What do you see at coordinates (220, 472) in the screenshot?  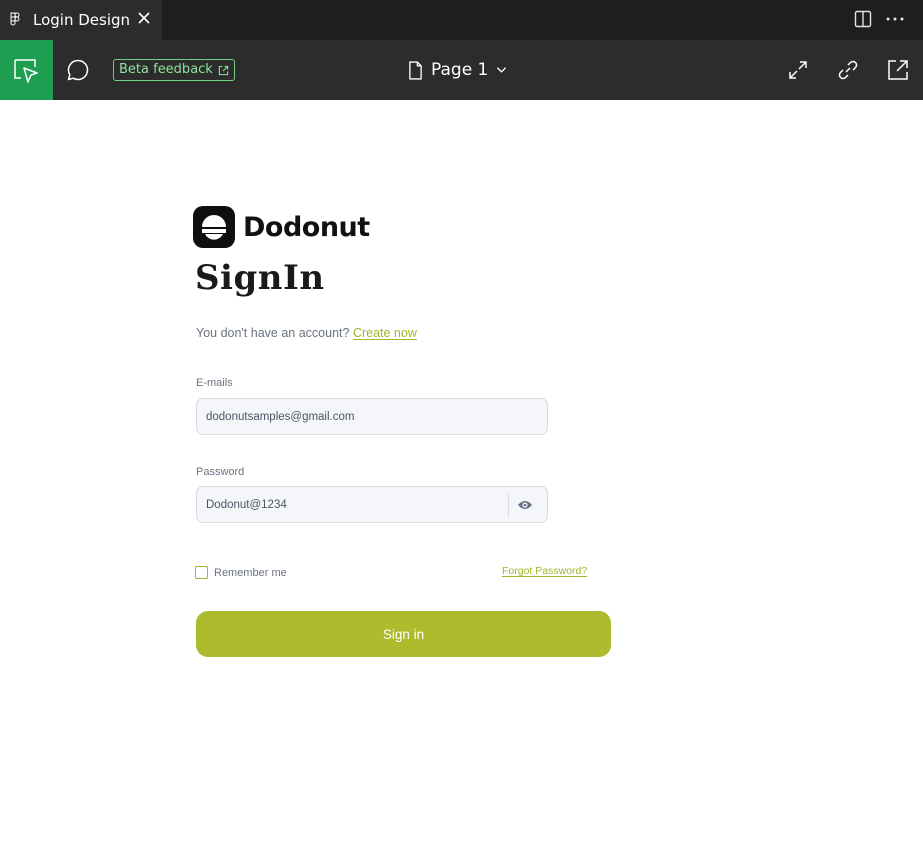 I see `password-label: Password` at bounding box center [220, 472].